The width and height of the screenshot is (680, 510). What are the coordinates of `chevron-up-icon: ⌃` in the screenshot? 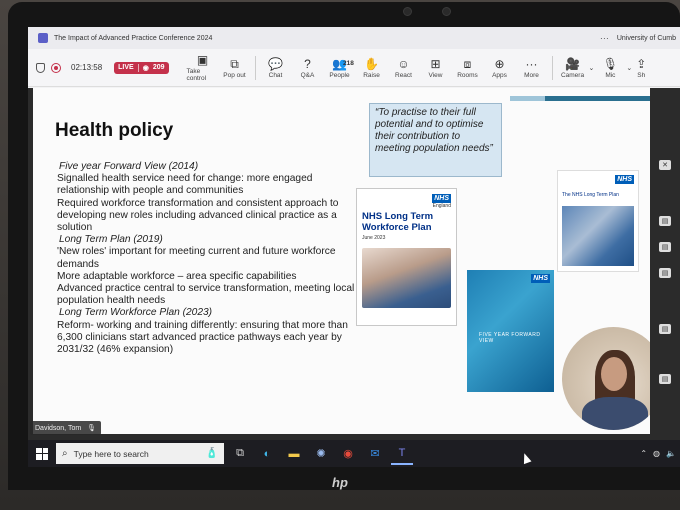 It's located at (643, 453).